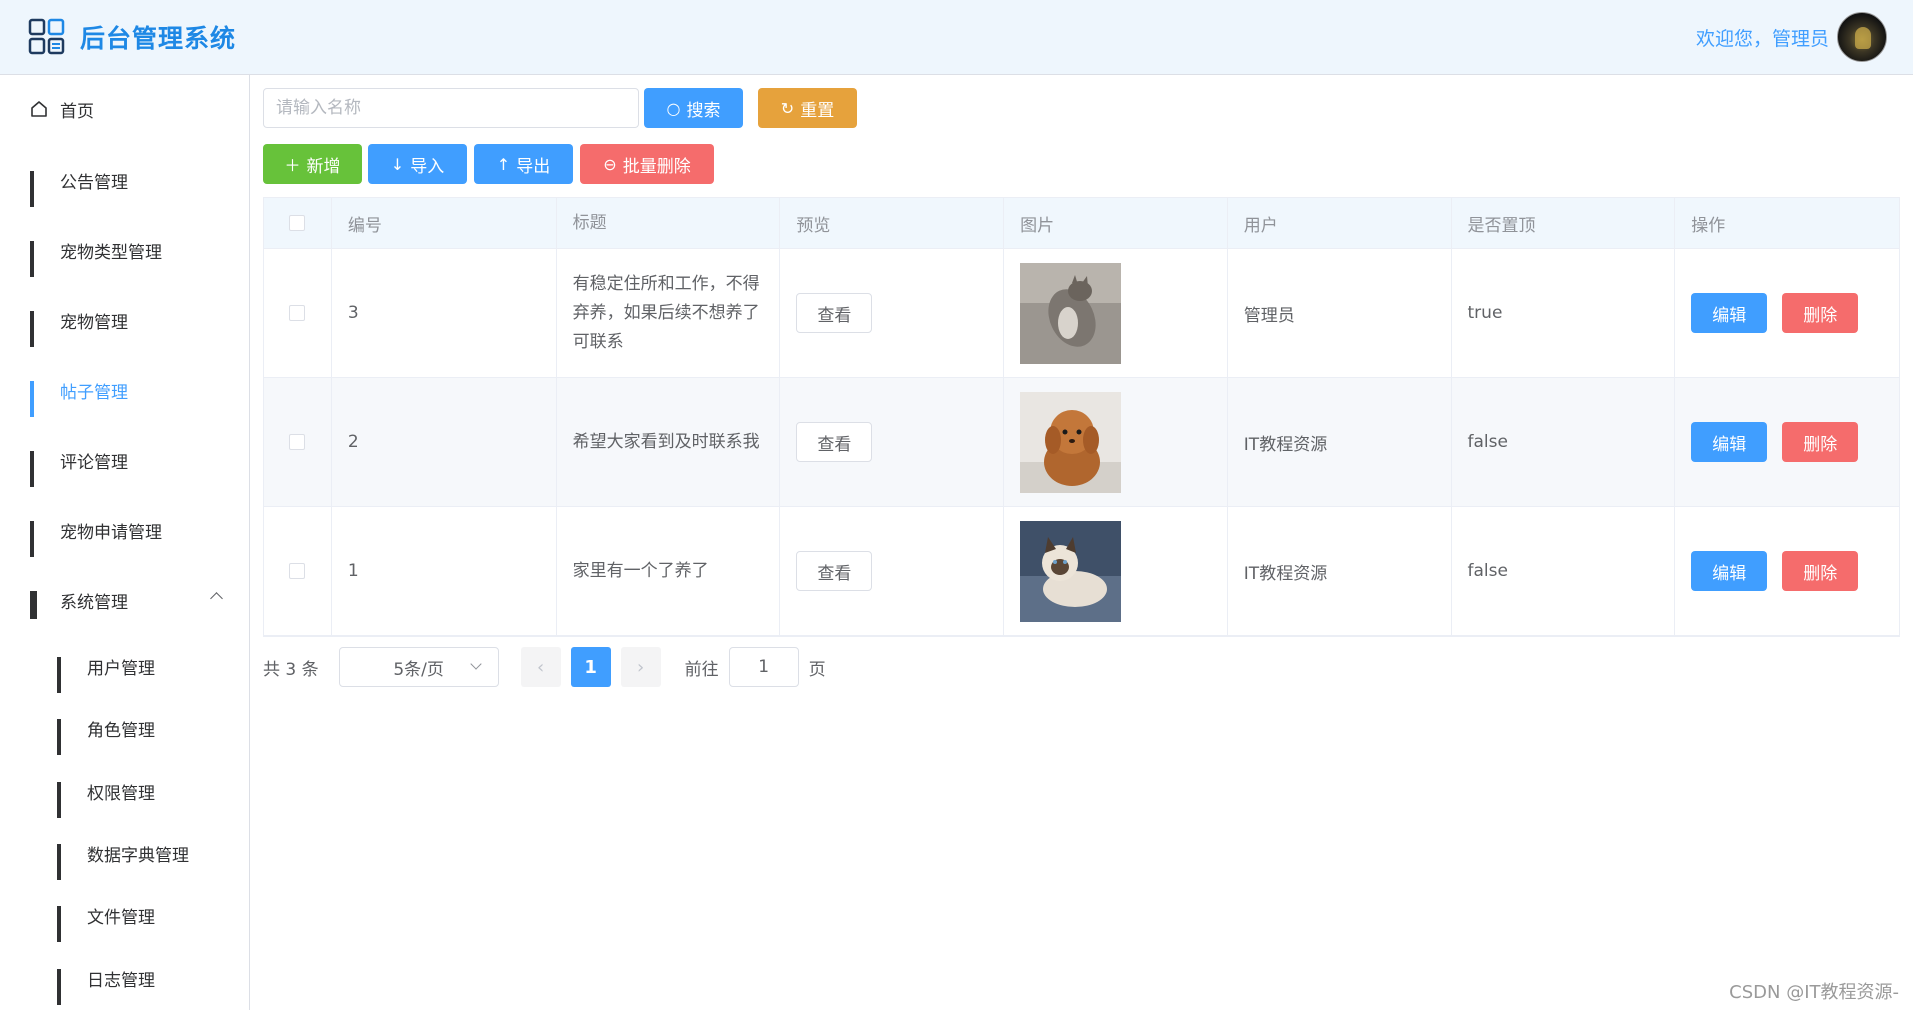  I want to click on page-number-button: 1, so click(590, 667).